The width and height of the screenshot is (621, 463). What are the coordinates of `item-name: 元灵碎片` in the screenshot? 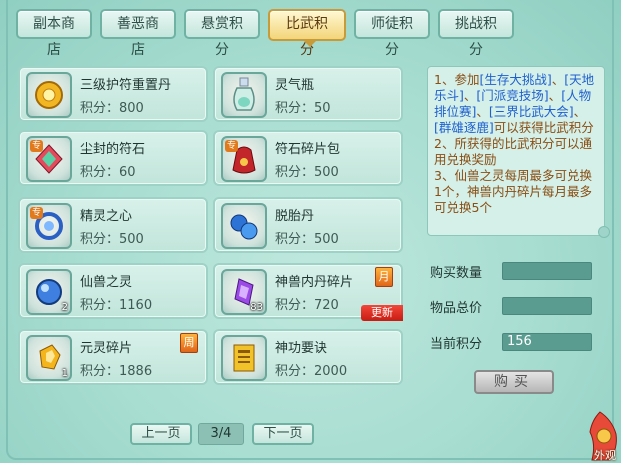 It's located at (106, 348).